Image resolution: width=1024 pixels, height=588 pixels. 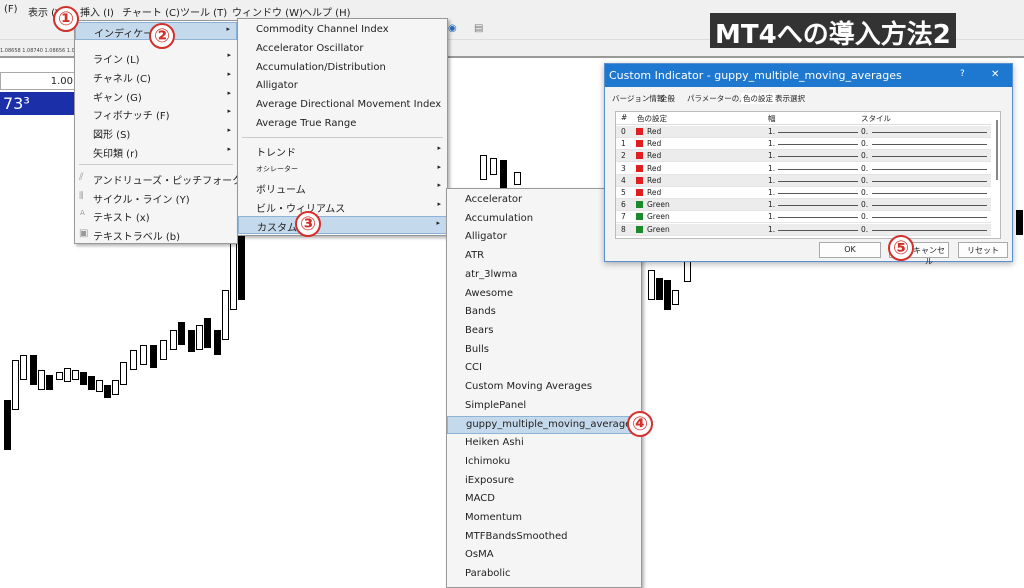 I want to click on table-row: 1 Red 1. 0., so click(x=803, y=144).